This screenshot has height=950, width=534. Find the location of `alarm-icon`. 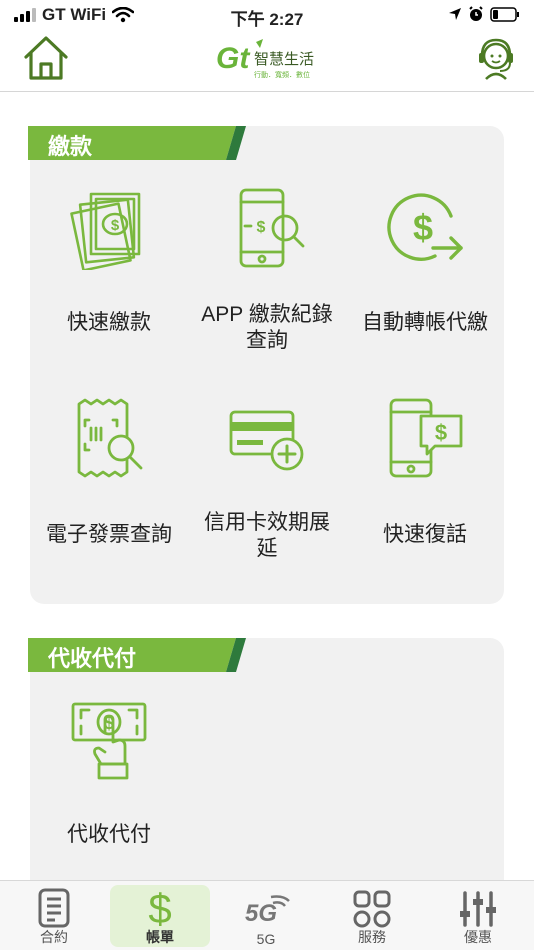

alarm-icon is located at coordinates (476, 13).